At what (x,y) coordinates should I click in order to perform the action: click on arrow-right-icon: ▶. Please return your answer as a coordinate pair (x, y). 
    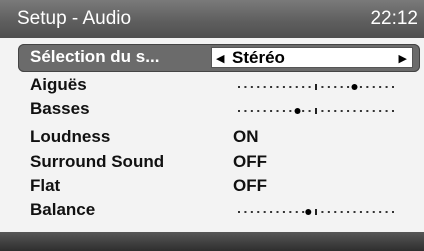
    Looking at the image, I should click on (403, 58).